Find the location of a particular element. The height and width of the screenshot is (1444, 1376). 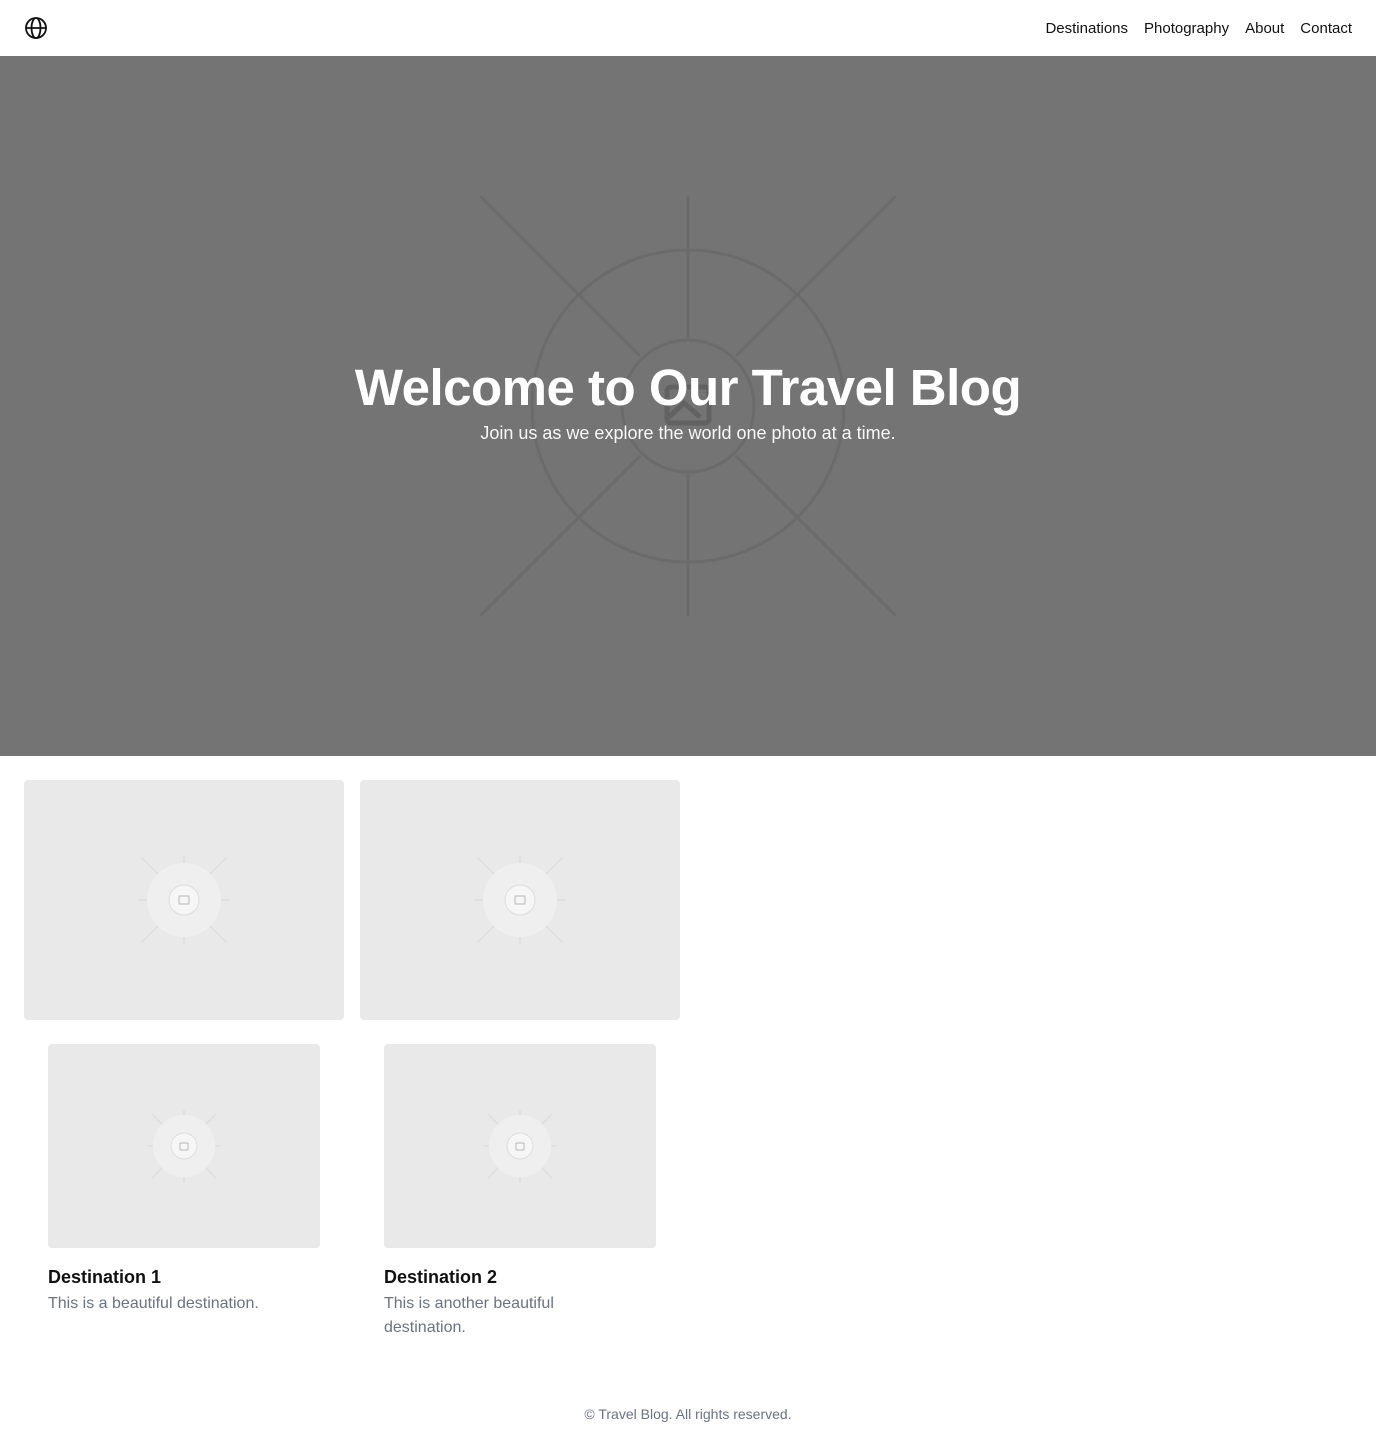

nav-about: About is located at coordinates (1264, 28).